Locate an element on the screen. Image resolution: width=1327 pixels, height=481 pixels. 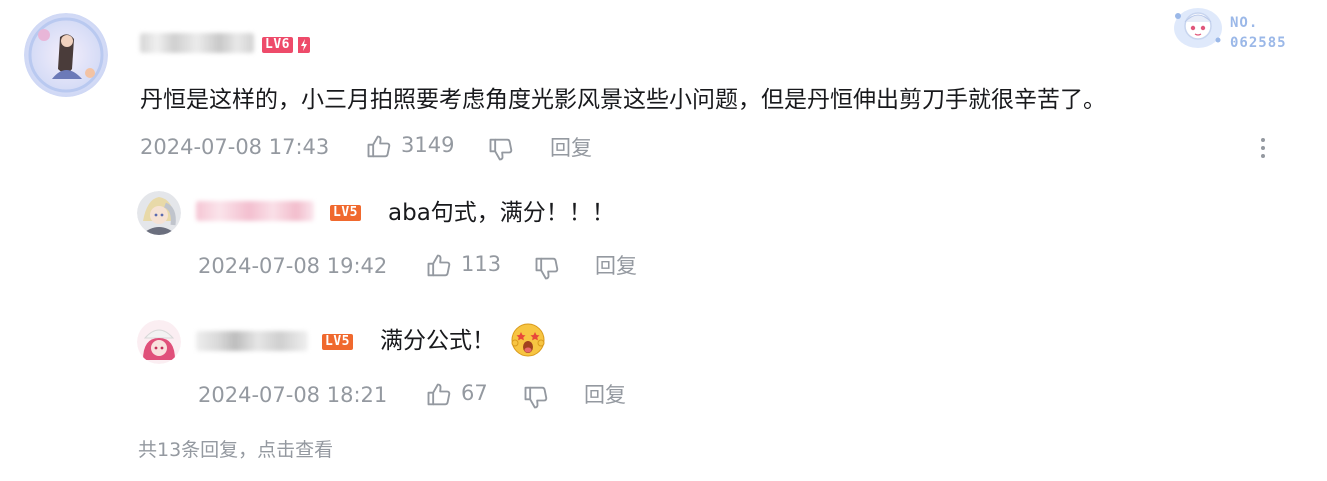
star-eyes-emoji is located at coordinates (528, 340).